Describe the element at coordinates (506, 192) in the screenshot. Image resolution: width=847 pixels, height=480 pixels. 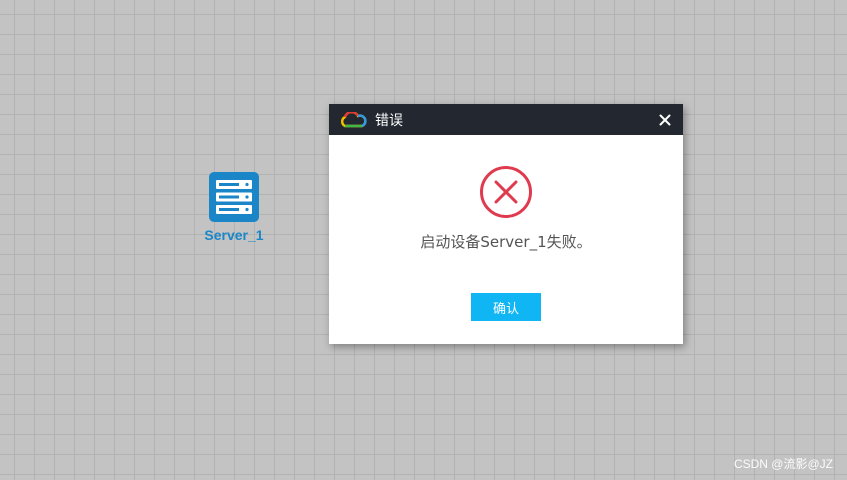
I see `error-circle-x-icon` at that location.